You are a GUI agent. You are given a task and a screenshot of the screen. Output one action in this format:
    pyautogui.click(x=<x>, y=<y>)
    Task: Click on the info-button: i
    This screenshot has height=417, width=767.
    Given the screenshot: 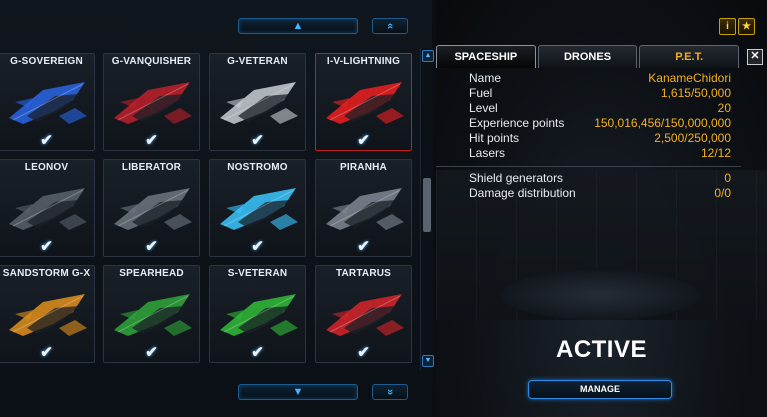 What is the action you would take?
    pyautogui.click(x=727, y=26)
    